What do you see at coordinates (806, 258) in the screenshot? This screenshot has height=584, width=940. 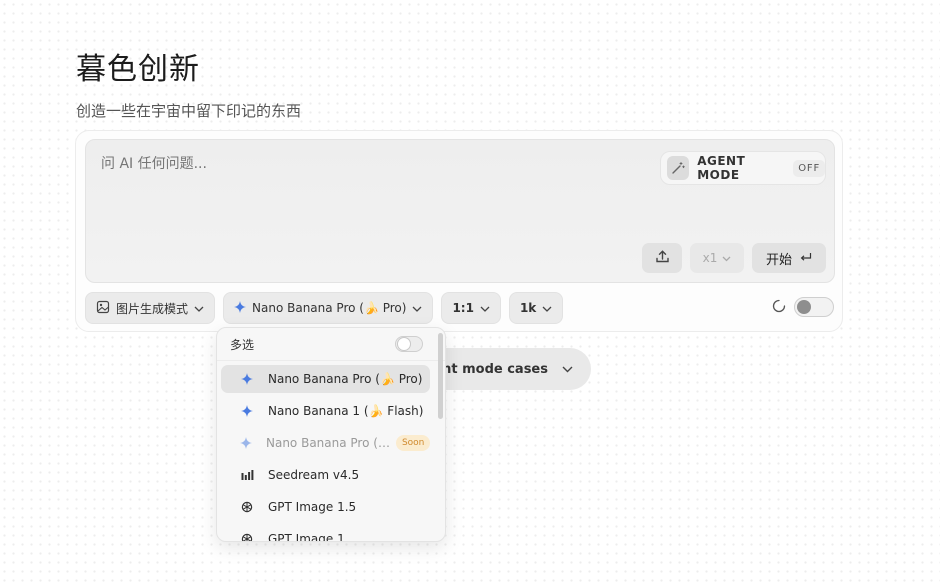 I see `enter-key-icon` at bounding box center [806, 258].